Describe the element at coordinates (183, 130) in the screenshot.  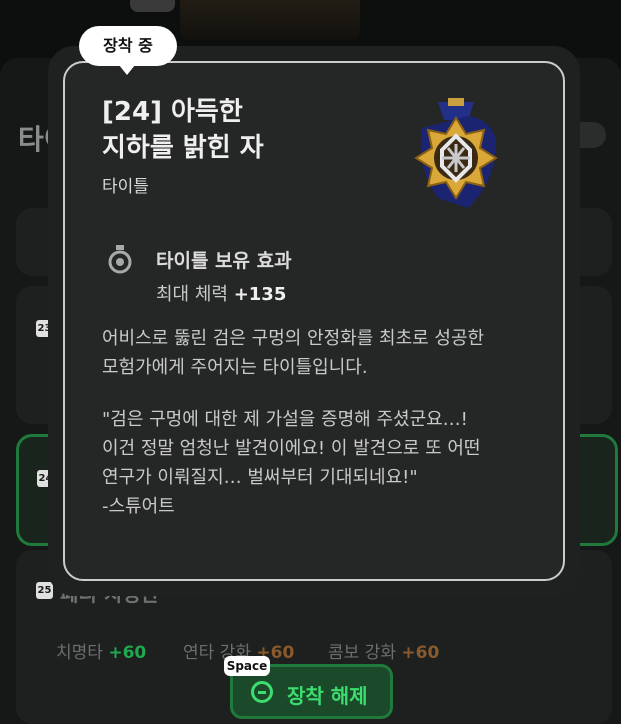
I see `title-name: [24] 아득한 지하를 밝힌 자` at that location.